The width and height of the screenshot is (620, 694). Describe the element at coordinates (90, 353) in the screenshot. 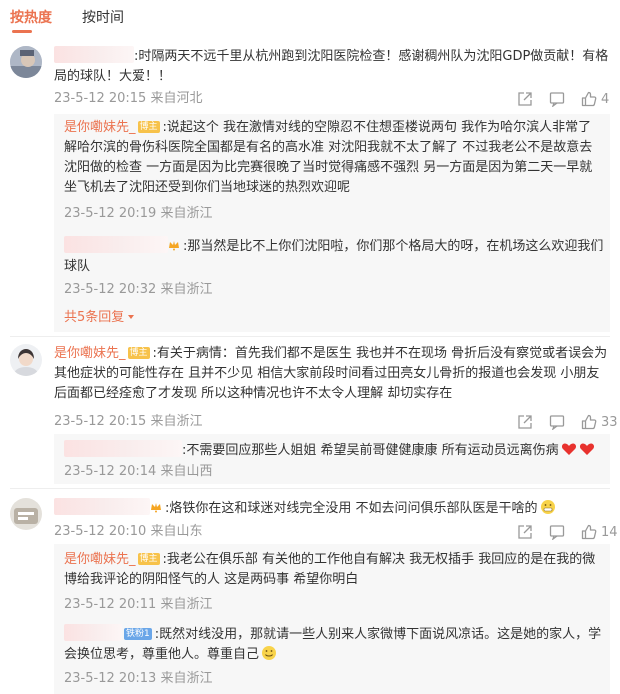

I see `comment-author-name: 是你嘞妹先_` at that location.